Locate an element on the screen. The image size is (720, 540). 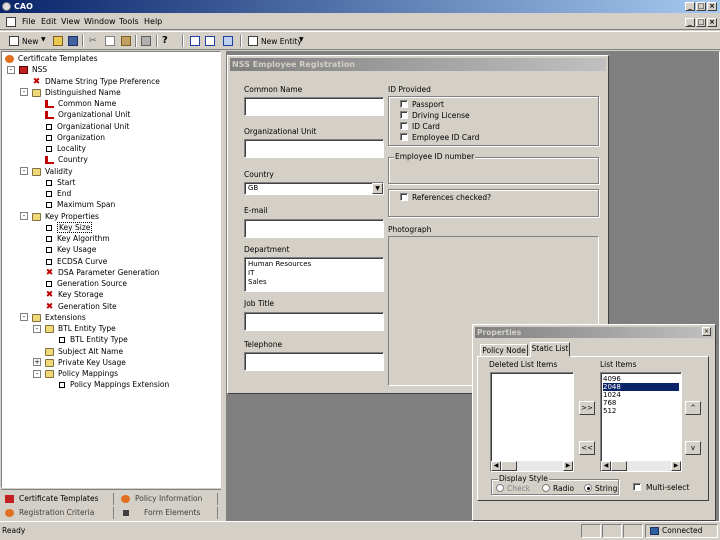
deleted-items-list: ◀ ▶ is located at coordinates (532, 422).